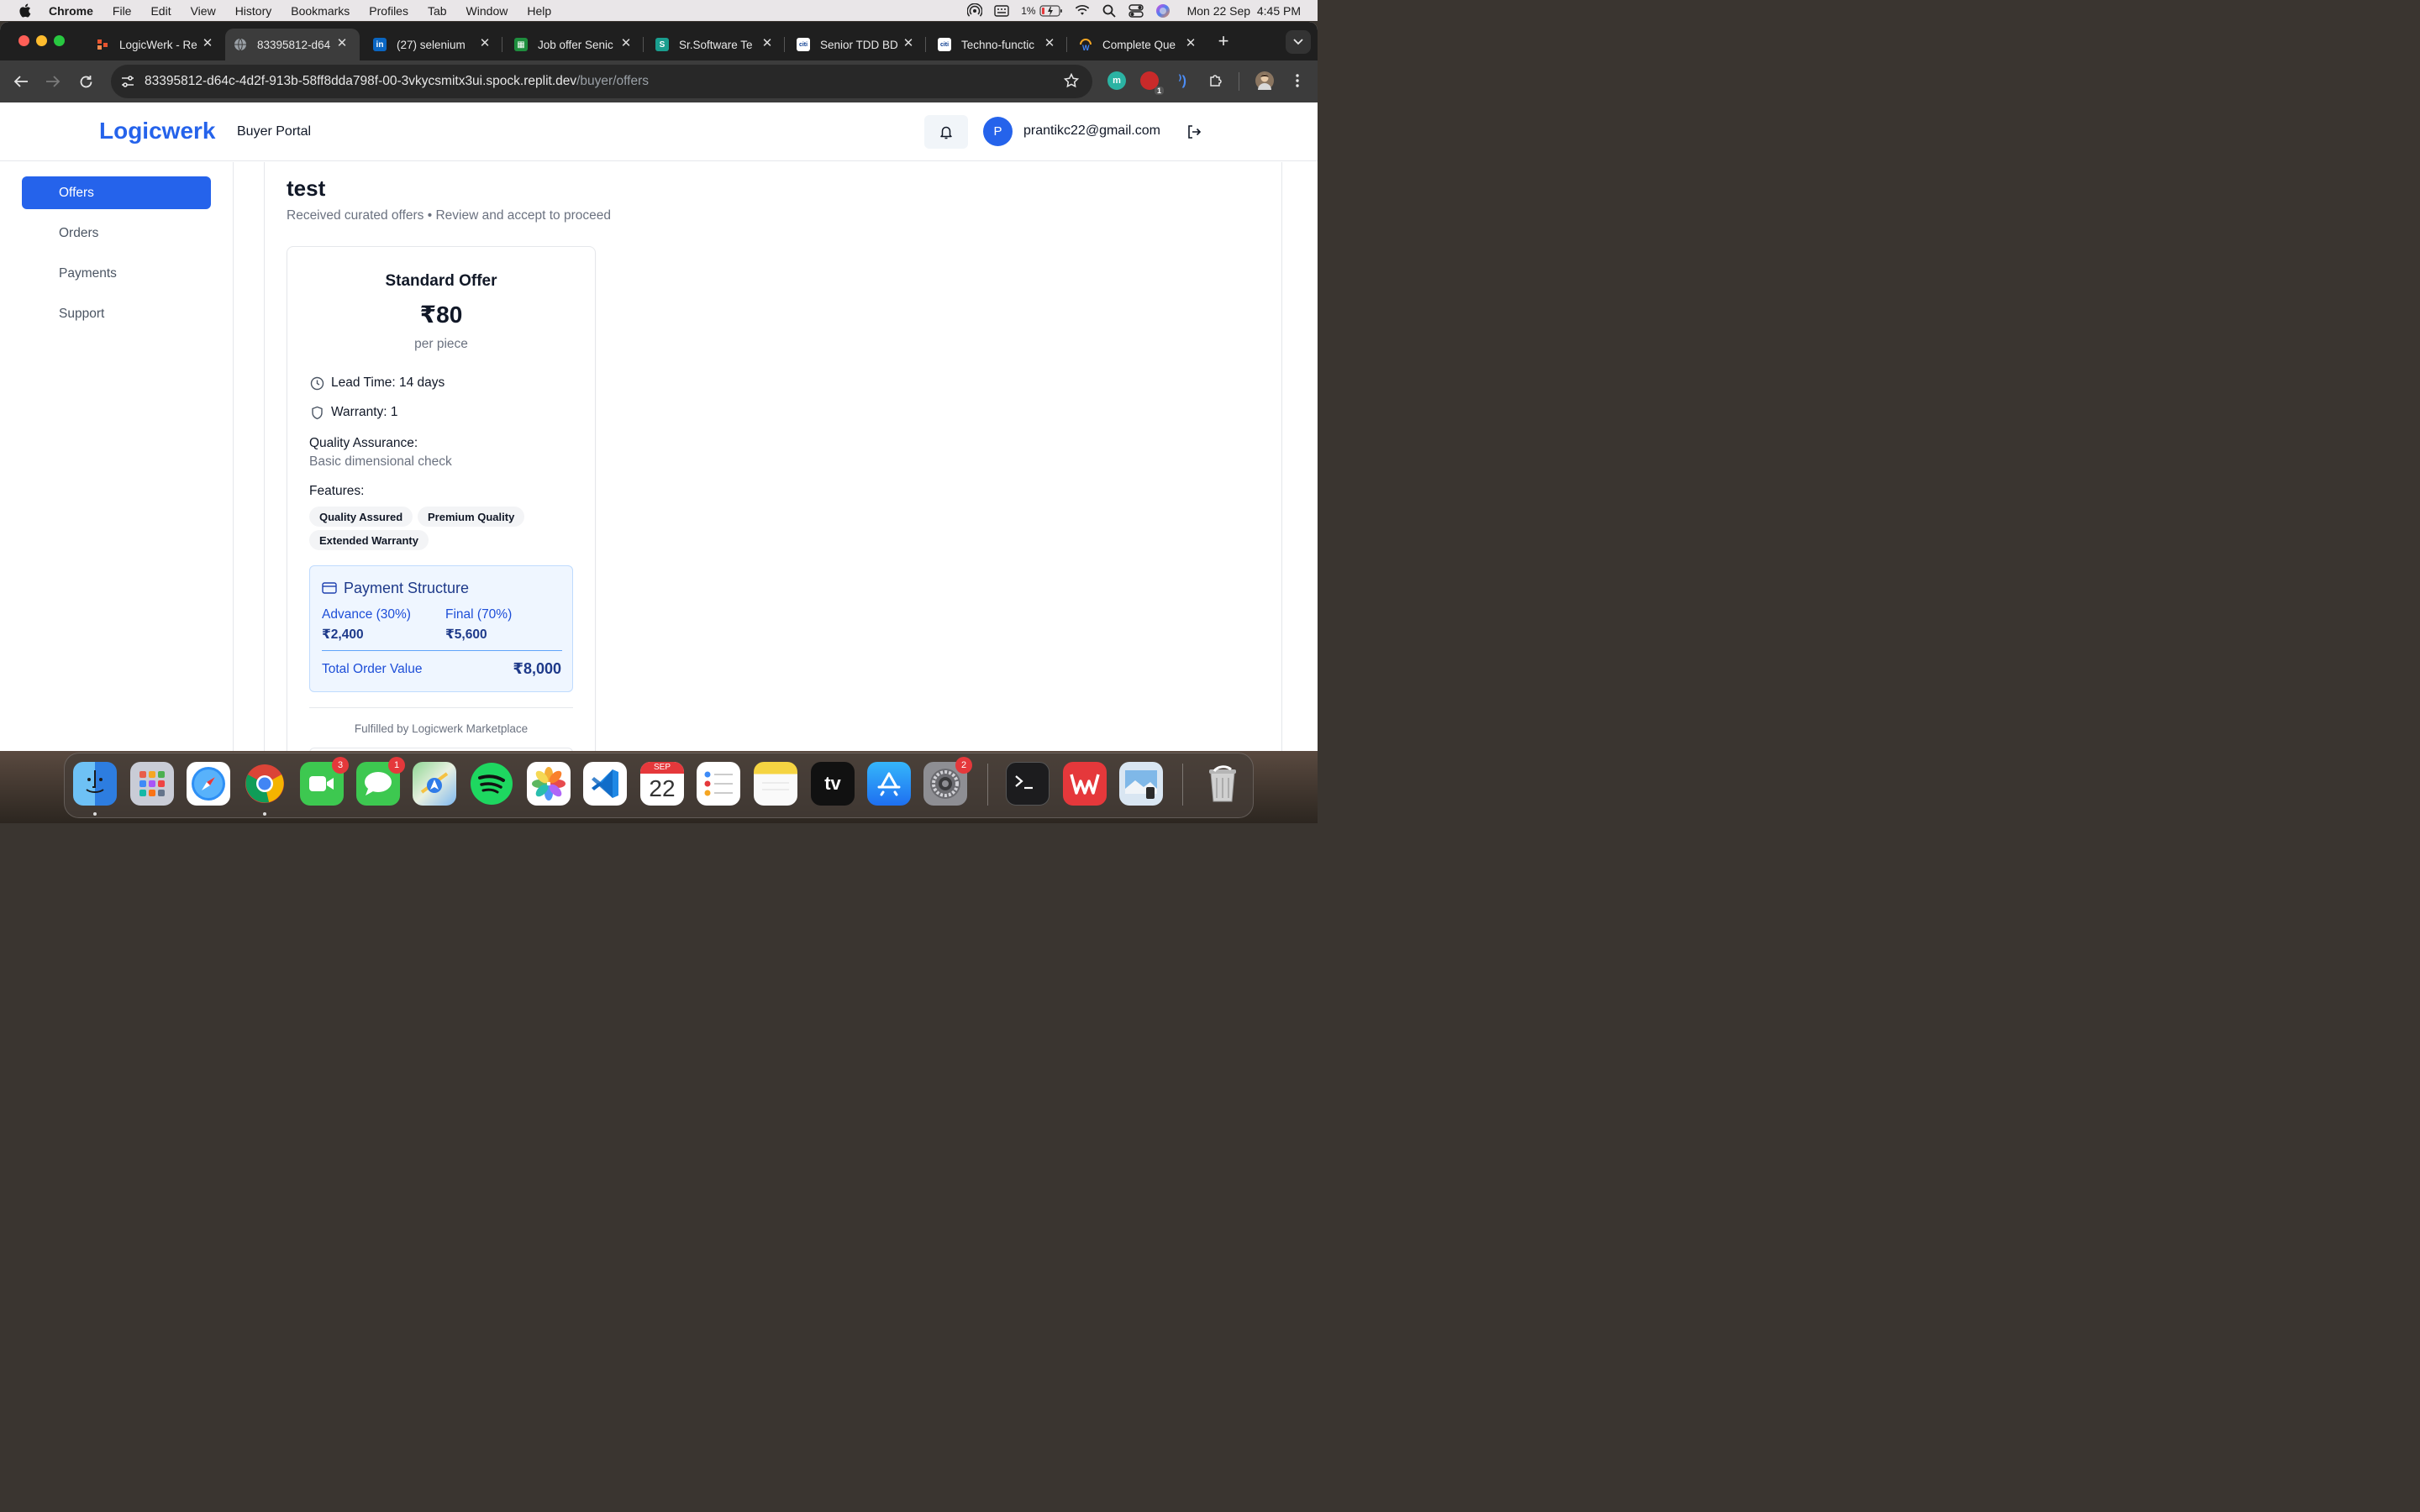 The height and width of the screenshot is (1512, 2420). Describe the element at coordinates (1264, 80) in the screenshot. I see `profile-avatar-icon` at that location.